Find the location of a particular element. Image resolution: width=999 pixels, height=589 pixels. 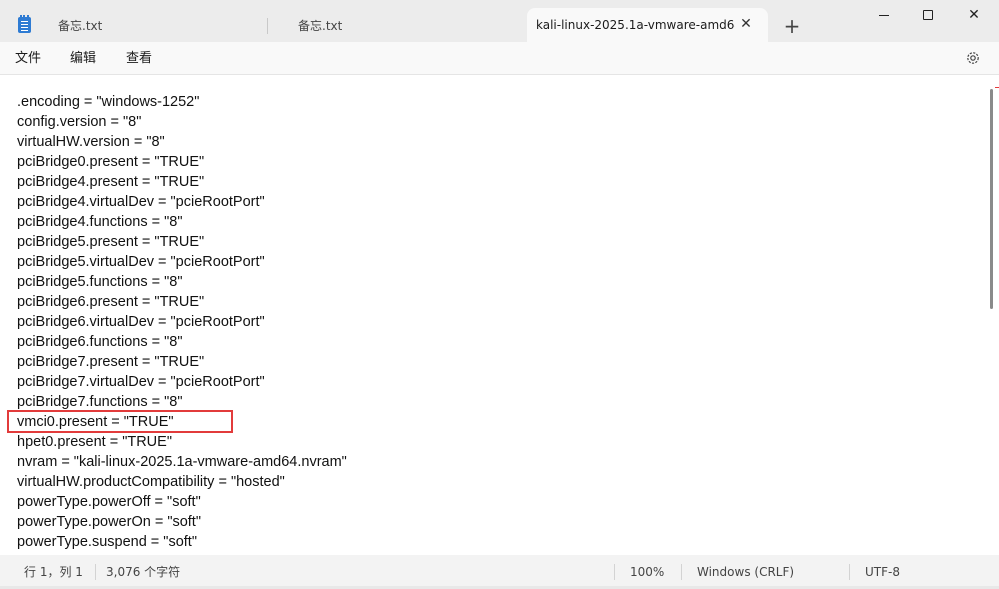

minimize-button is located at coordinates (884, 16).